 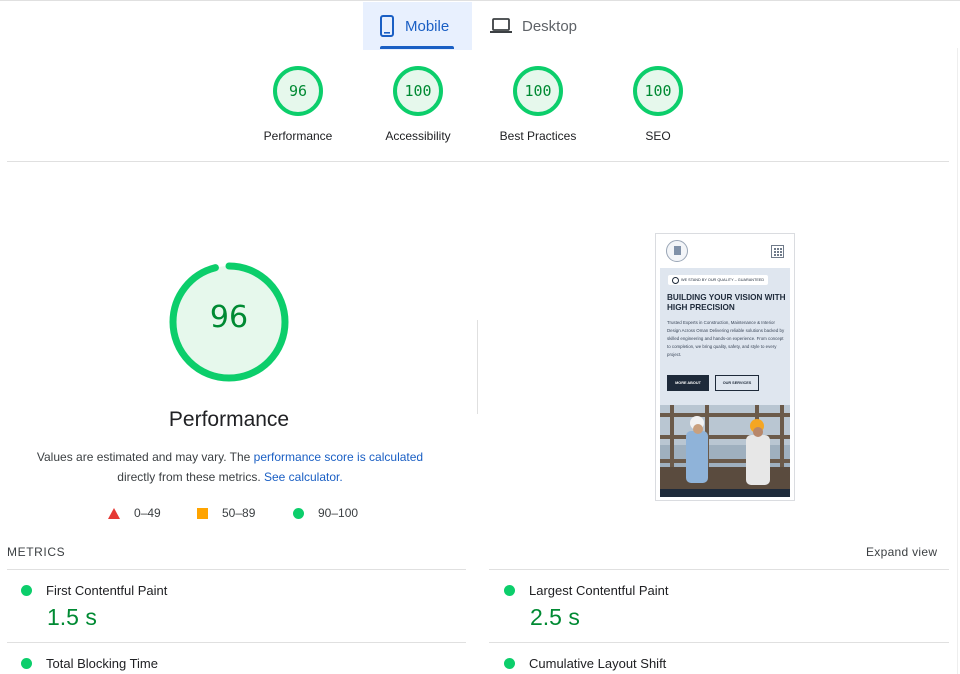 I want to click on grid-menu-icon, so click(x=777, y=251).